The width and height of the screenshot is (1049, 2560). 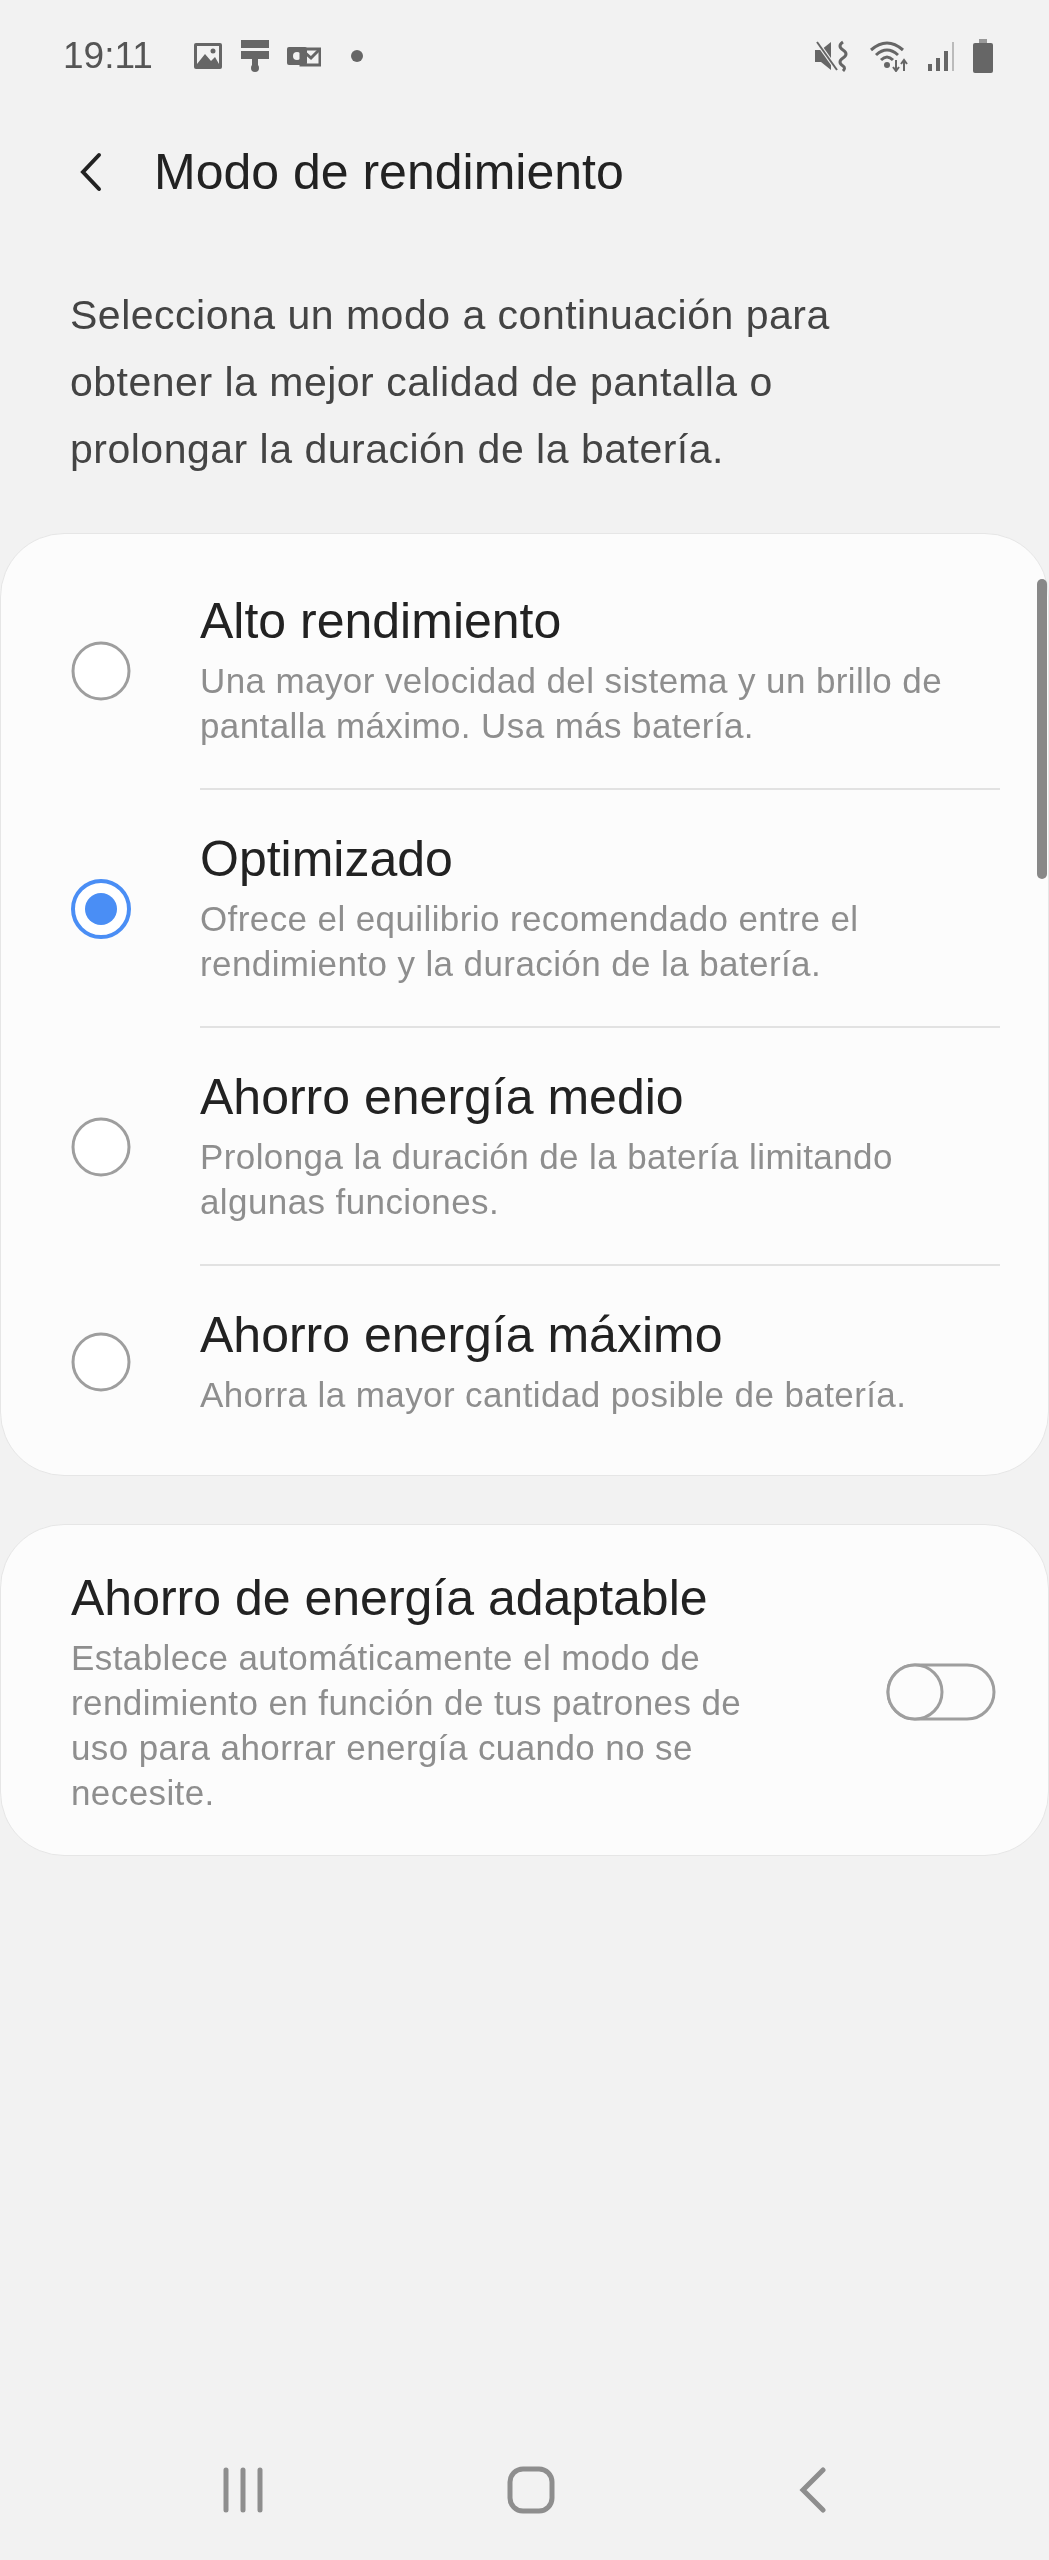 What do you see at coordinates (547, 1179) in the screenshot?
I see `option-description: Prolonga la duración de la batería limitando algunas funciones.` at bounding box center [547, 1179].